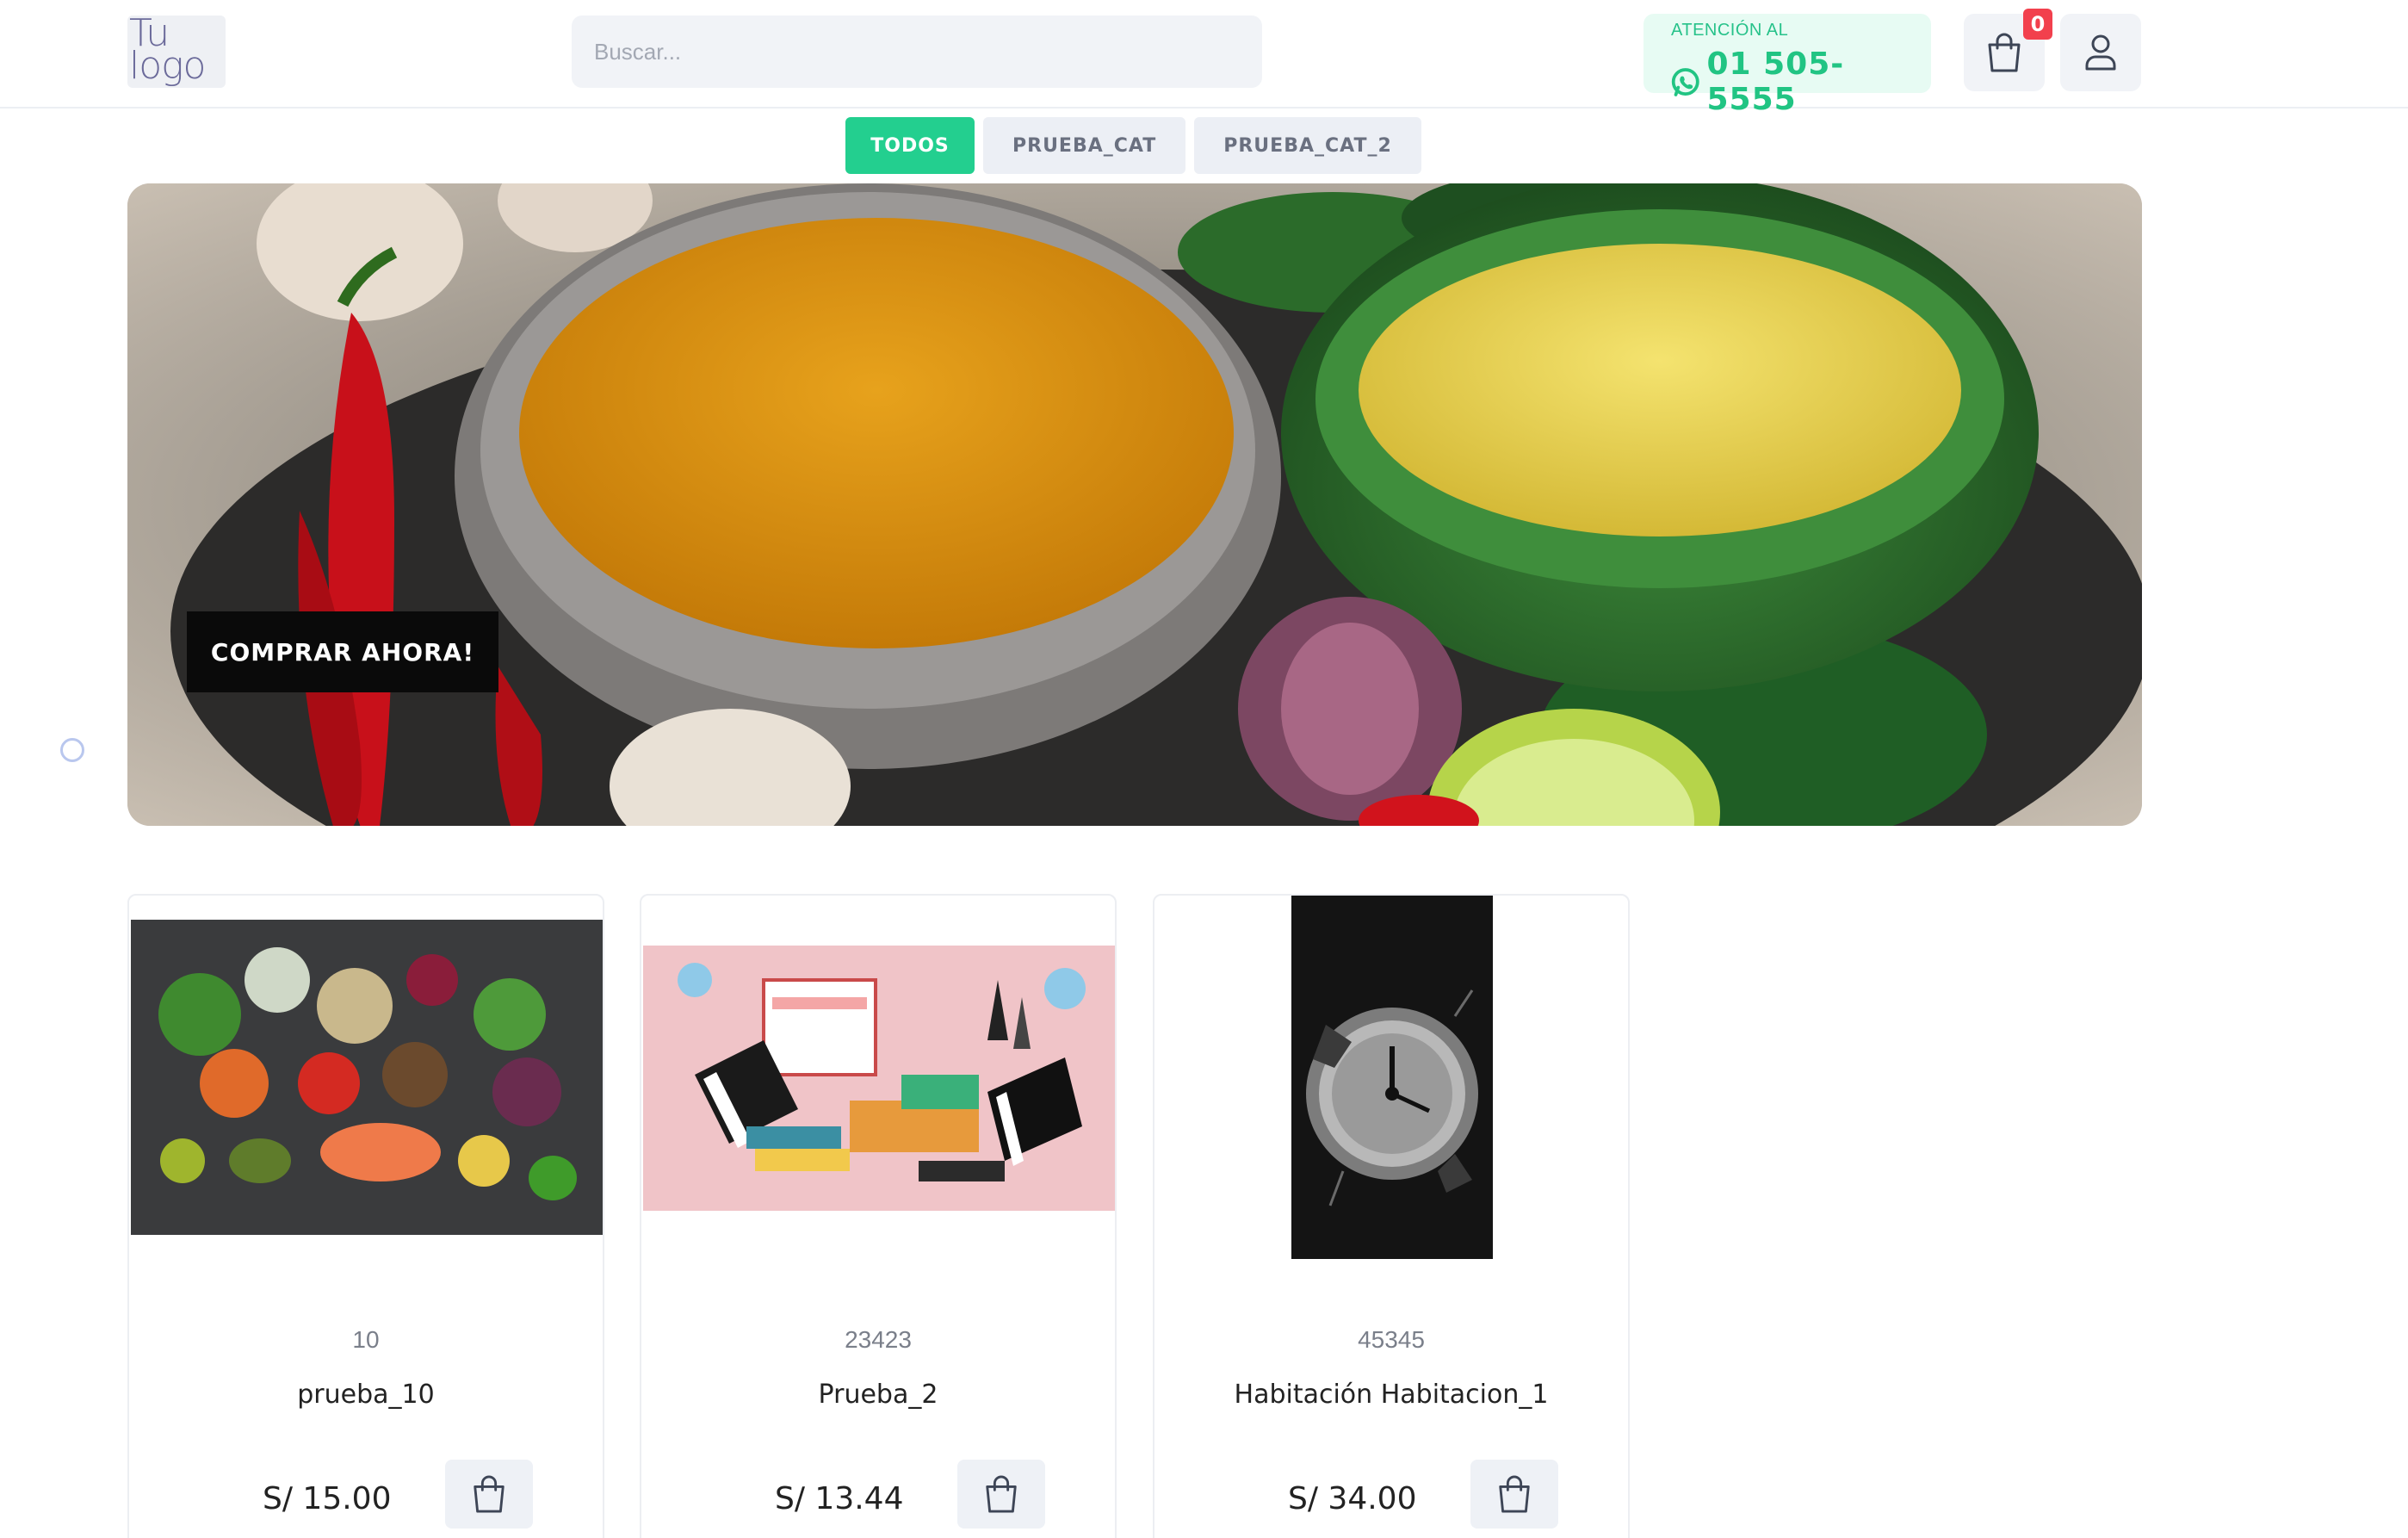 This screenshot has height=1538, width=2408. Describe the element at coordinates (910, 145) in the screenshot. I see `tab-todos: TODOS` at that location.